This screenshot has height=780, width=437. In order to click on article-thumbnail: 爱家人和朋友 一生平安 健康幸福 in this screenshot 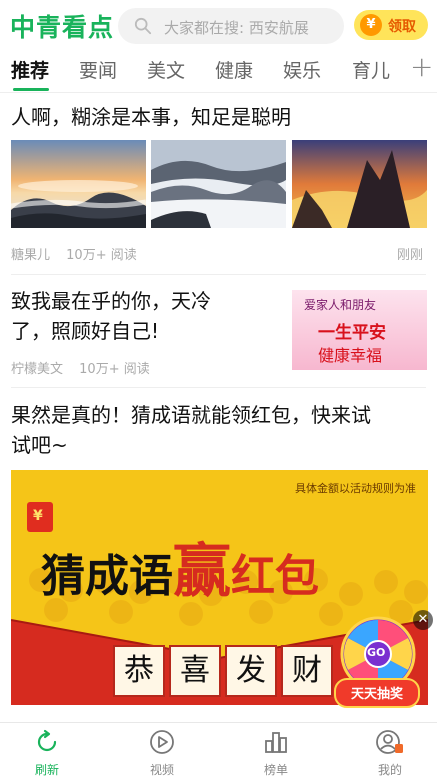, I will do `click(359, 330)`.